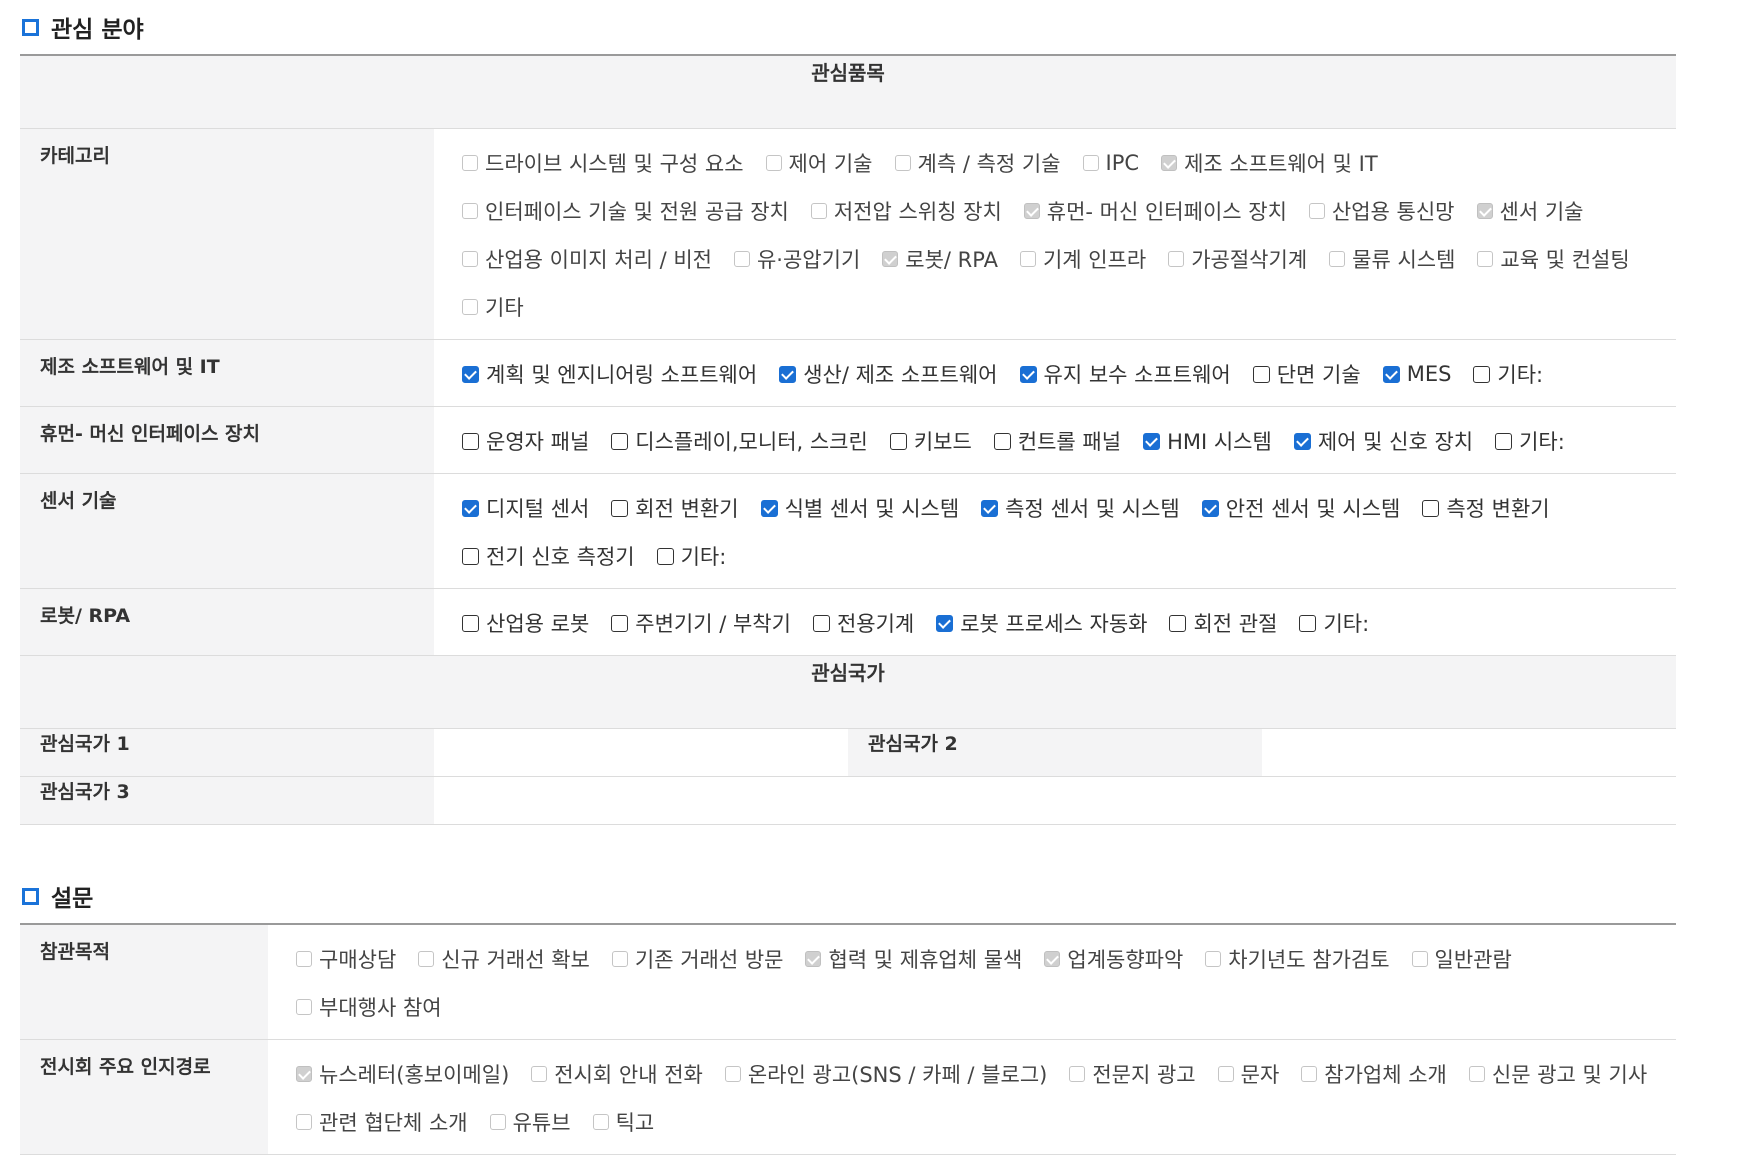  I want to click on checkbox-option: 뉴스레터(홍보이메일), so click(402, 1074).